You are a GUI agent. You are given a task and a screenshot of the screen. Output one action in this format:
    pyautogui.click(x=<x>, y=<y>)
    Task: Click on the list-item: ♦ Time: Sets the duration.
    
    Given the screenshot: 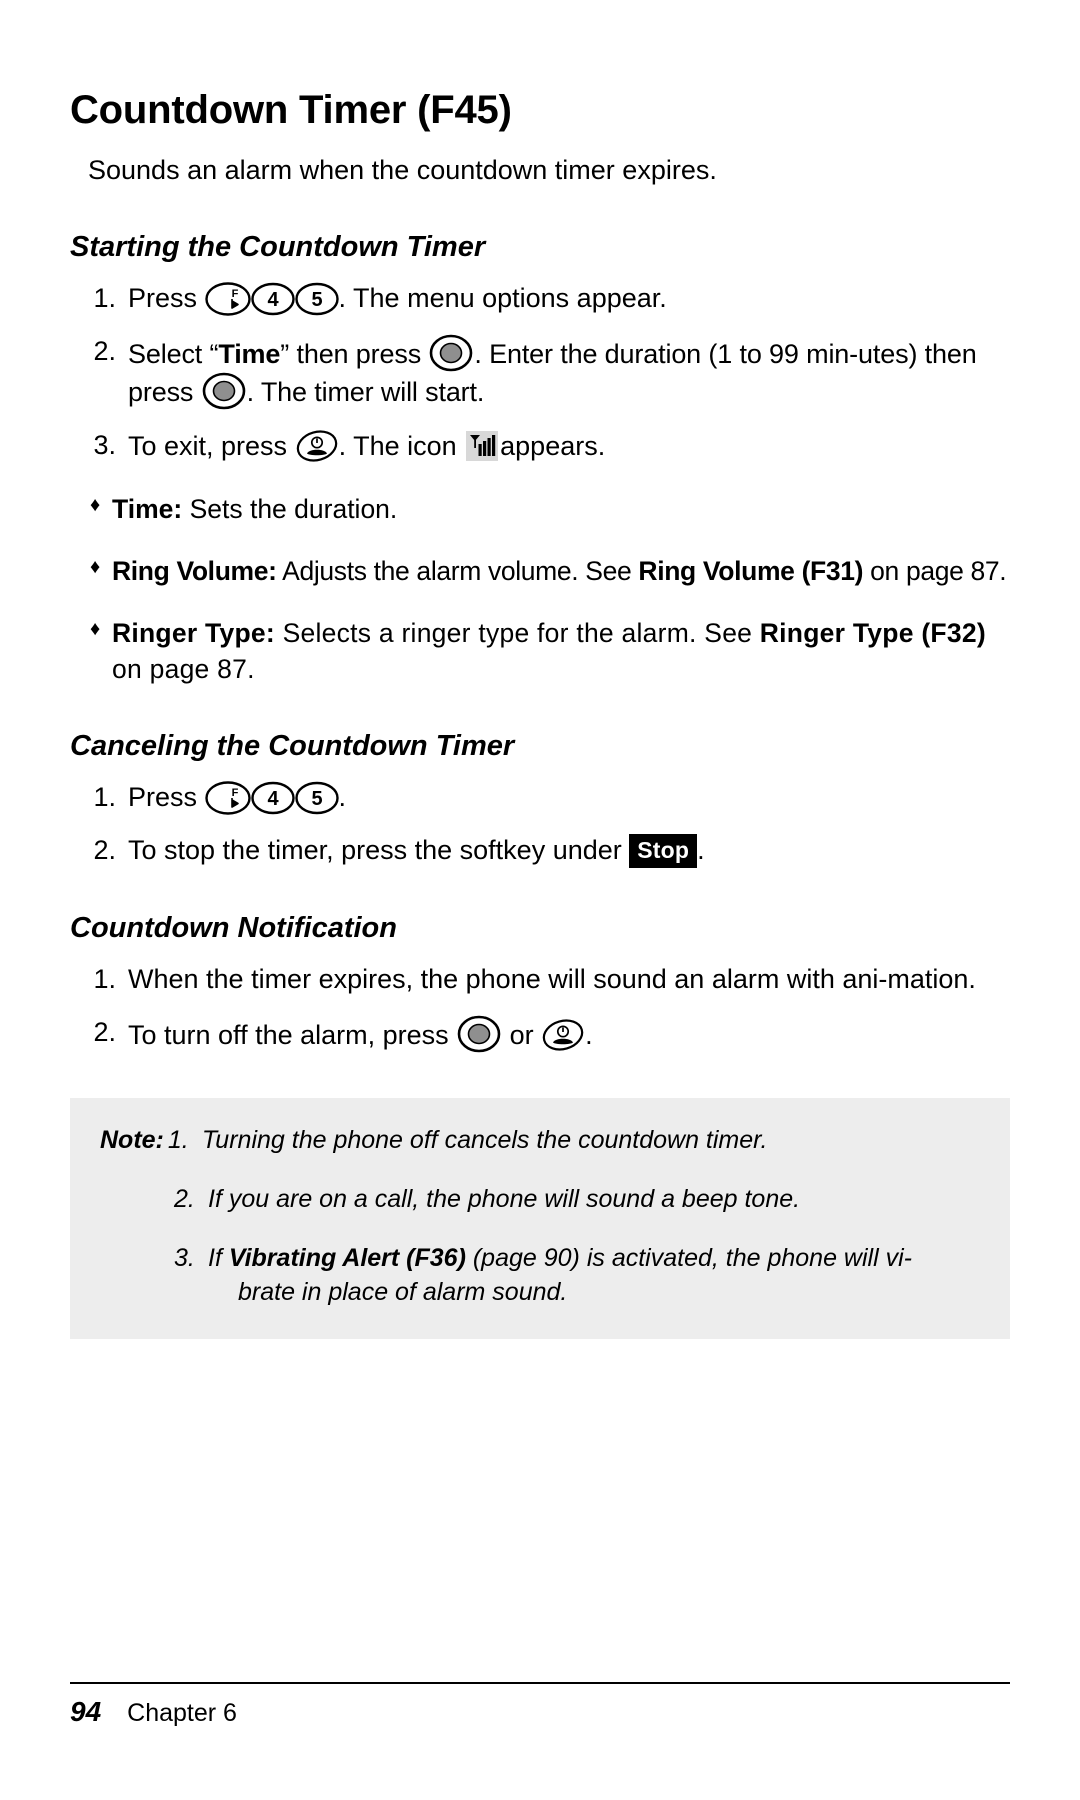 What is the action you would take?
    pyautogui.click(x=540, y=509)
    